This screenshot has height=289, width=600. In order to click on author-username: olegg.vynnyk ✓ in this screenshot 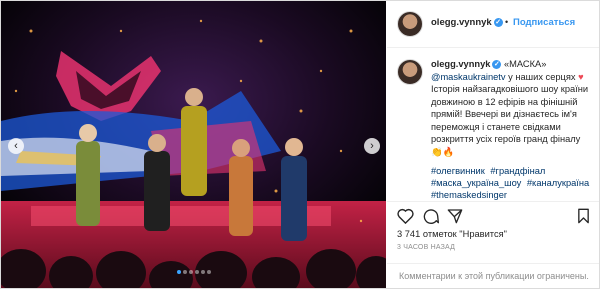, I will do `click(467, 22)`.